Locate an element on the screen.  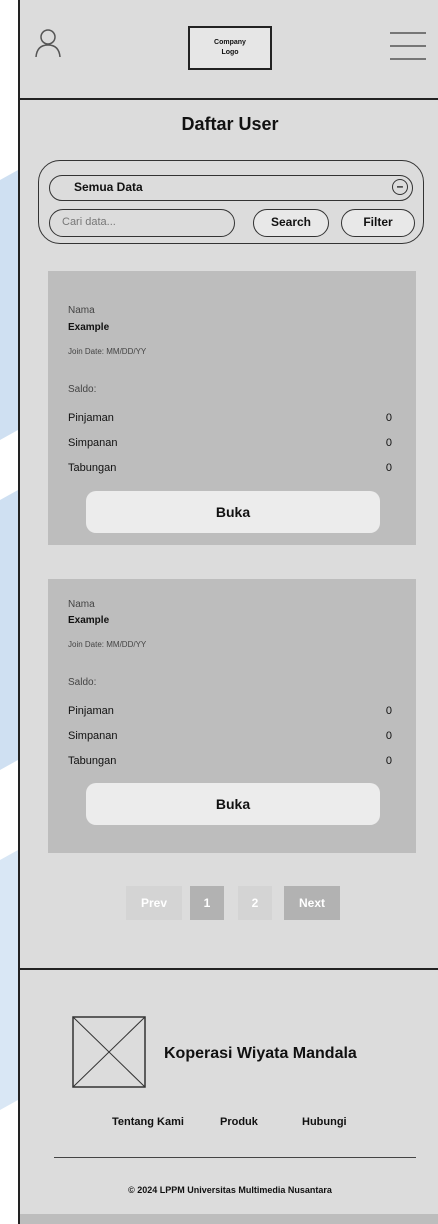
footer-divider is located at coordinates (229, 969).